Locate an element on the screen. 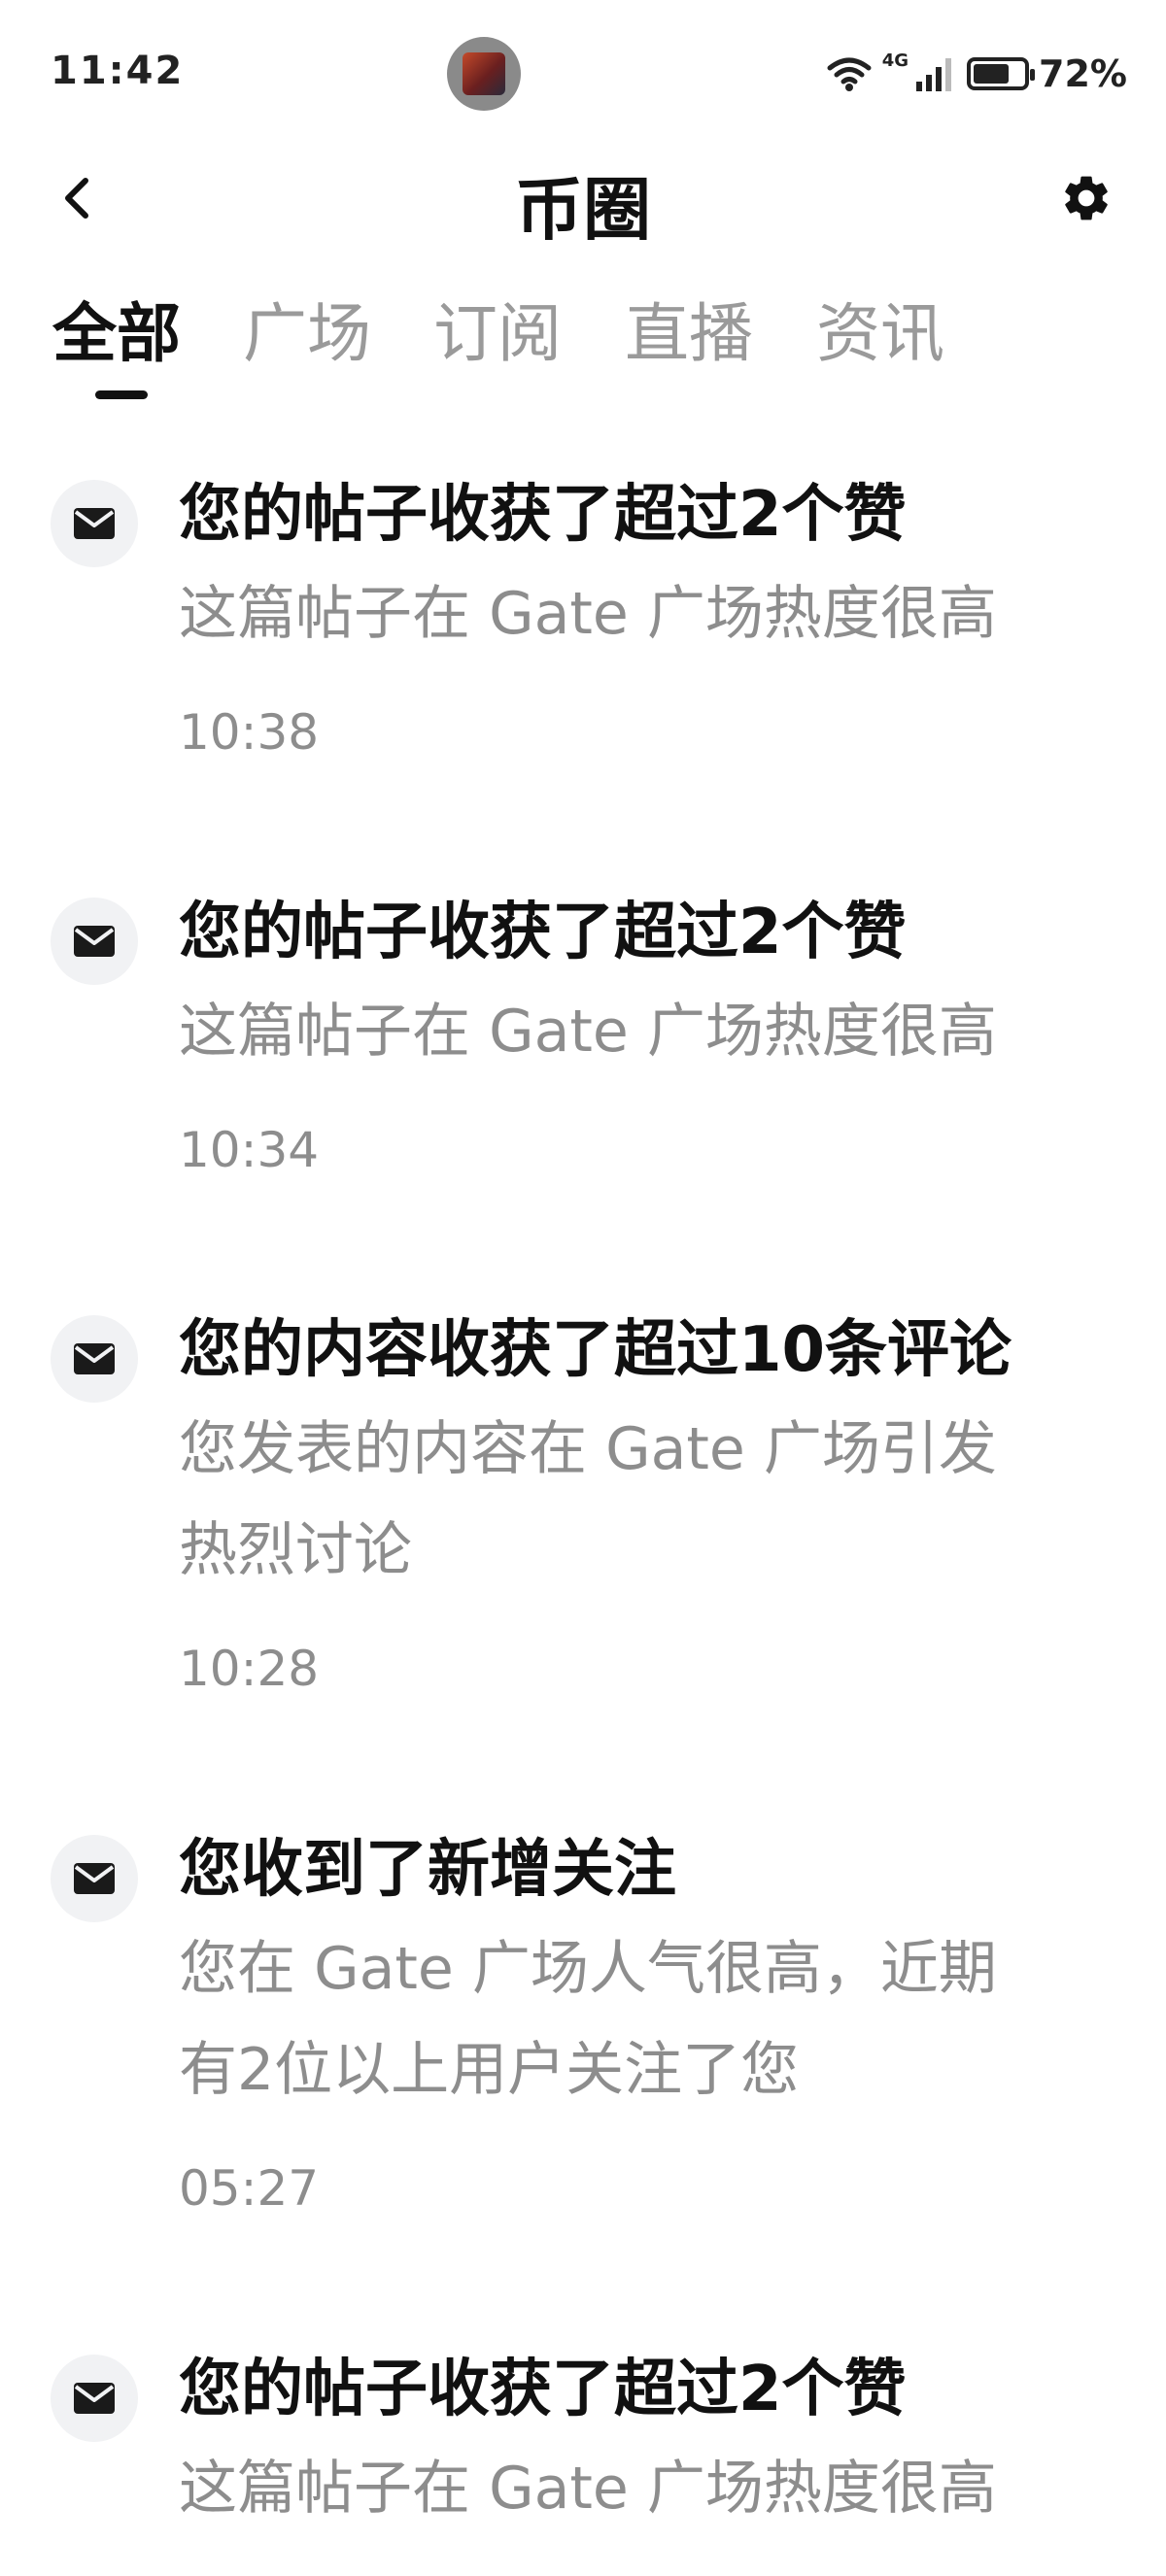  notification-time: 10:34 is located at coordinates (249, 1150).